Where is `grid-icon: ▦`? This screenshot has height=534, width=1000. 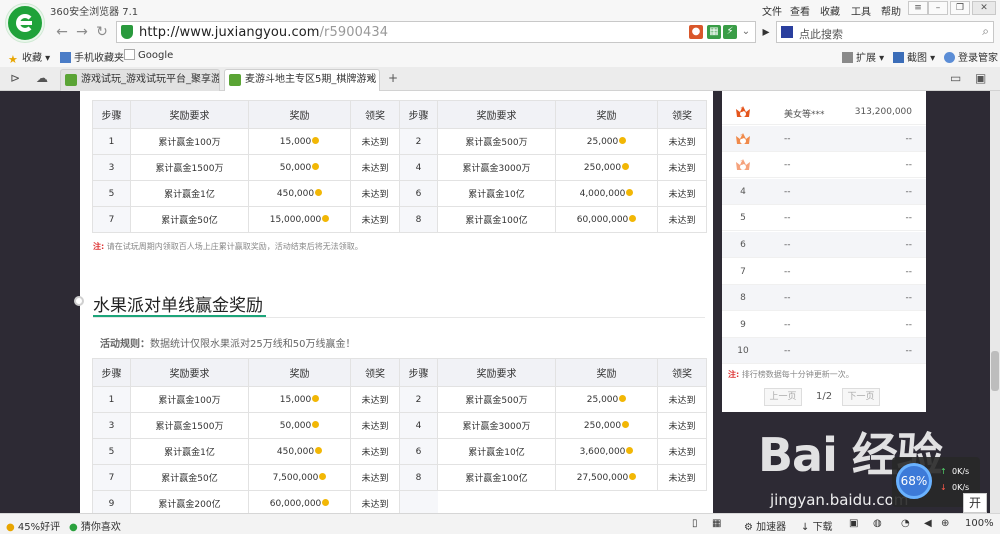
grid-icon: ▦ is located at coordinates (716, 523).